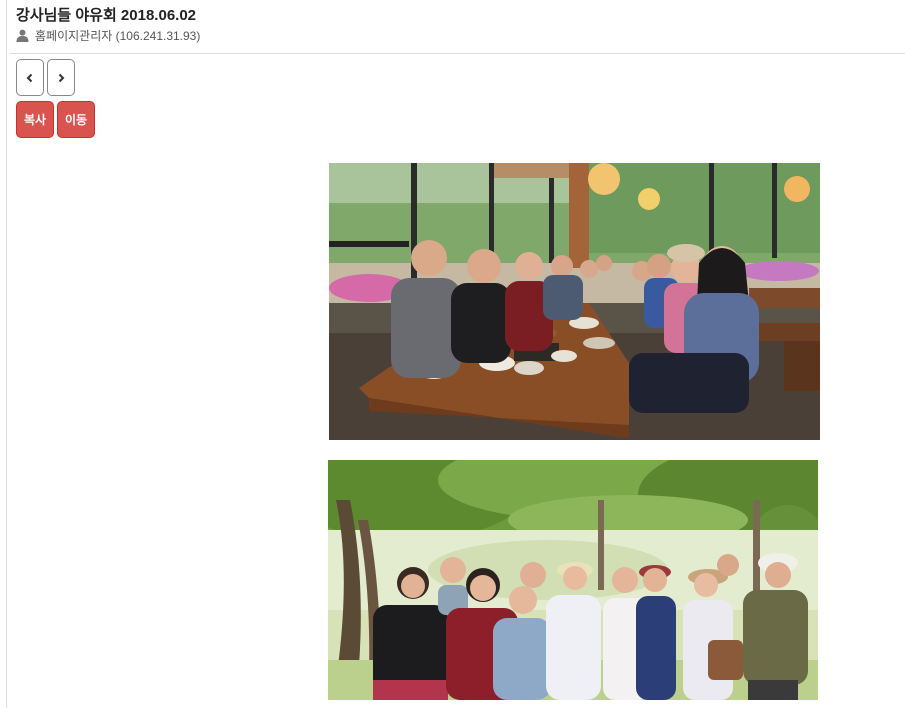  I want to click on header-divider, so click(457, 53).